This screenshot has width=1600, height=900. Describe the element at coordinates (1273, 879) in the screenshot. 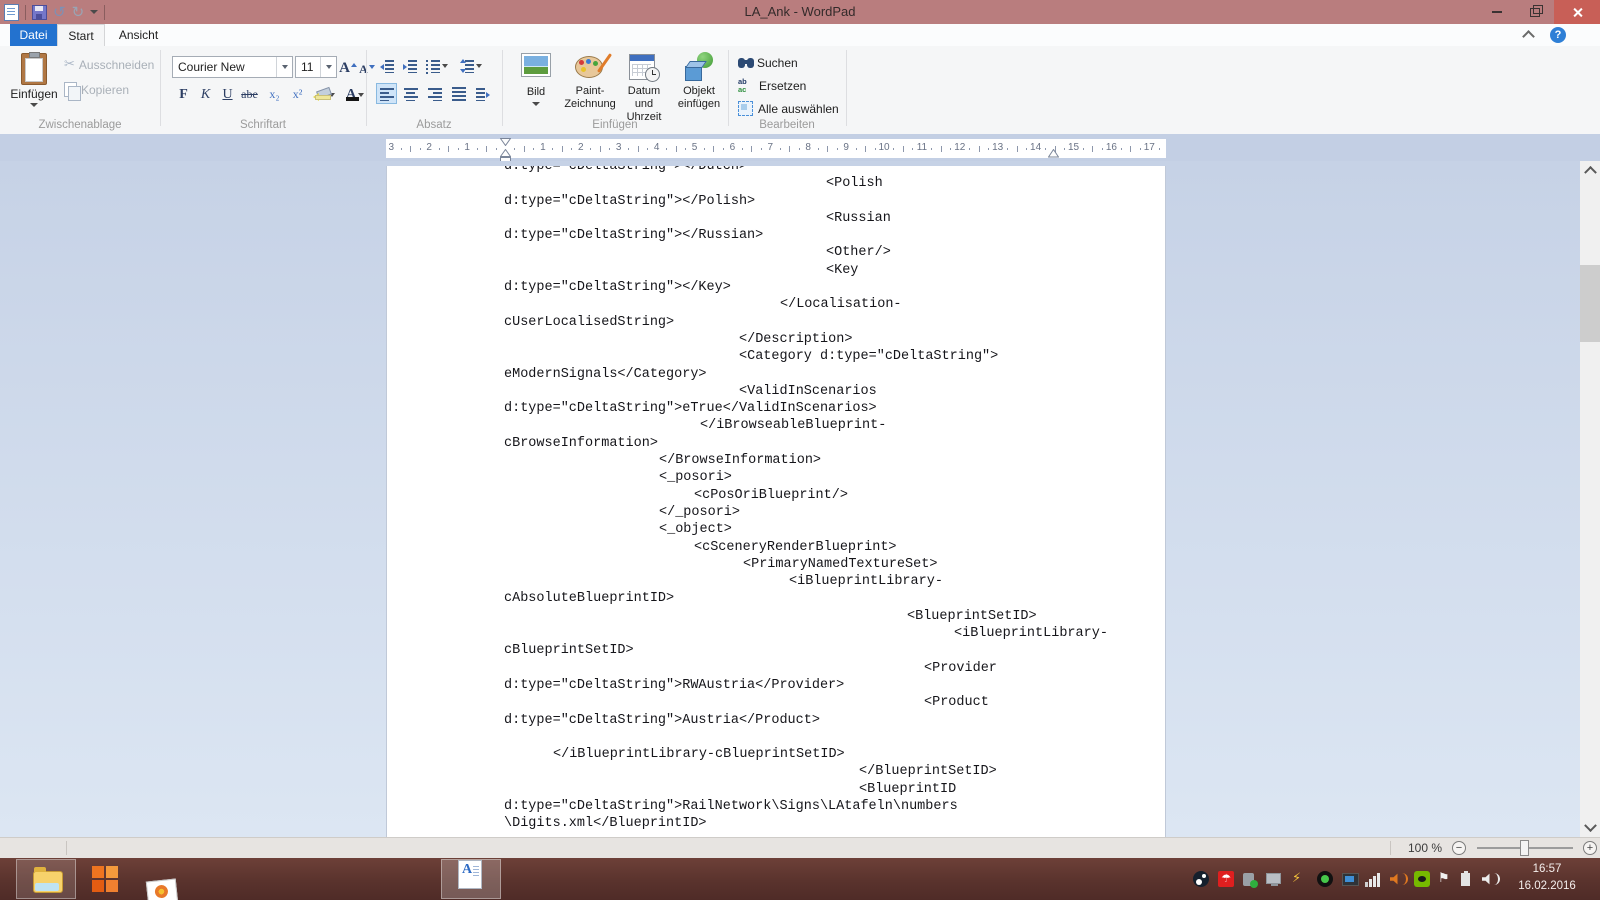

I see `network-monitor-tray-icon` at that location.